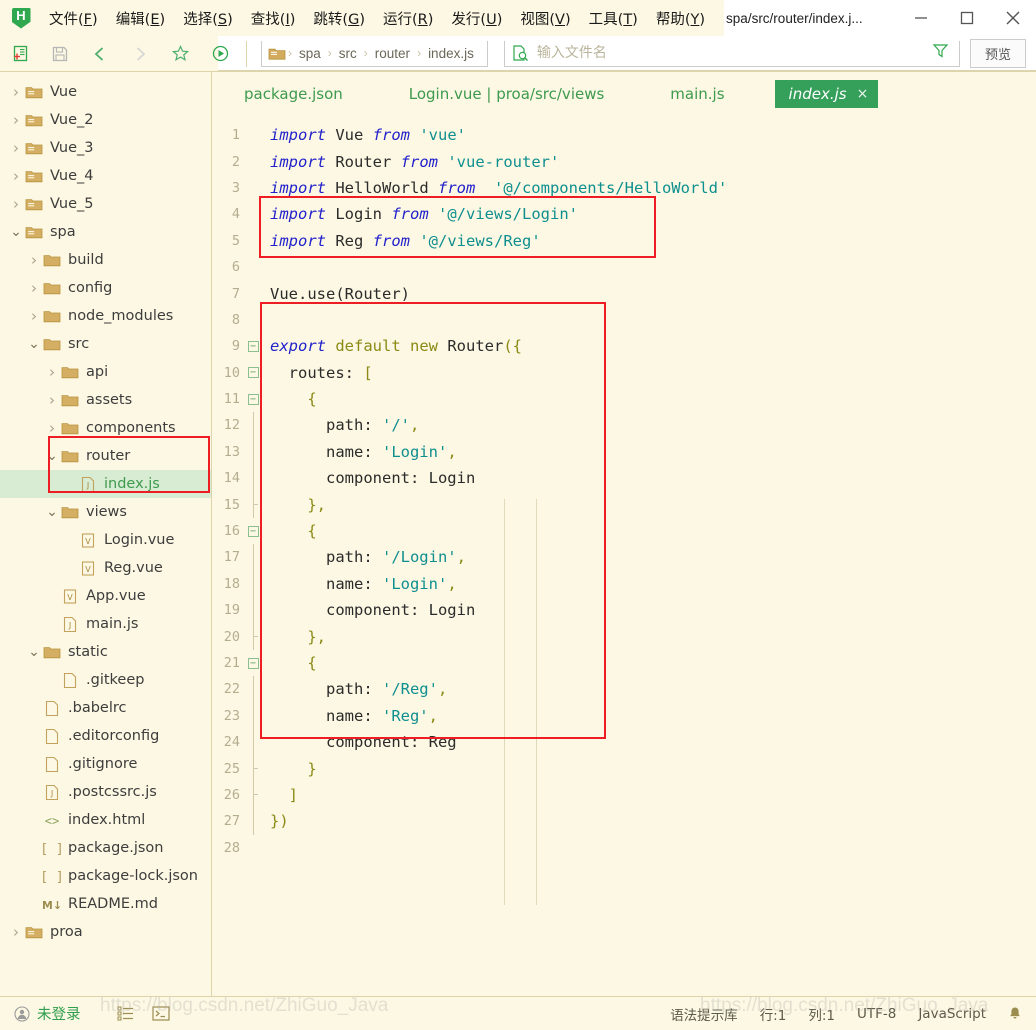  What do you see at coordinates (451, 53) in the screenshot?
I see `breadcrumb-item-3: index.js` at bounding box center [451, 53].